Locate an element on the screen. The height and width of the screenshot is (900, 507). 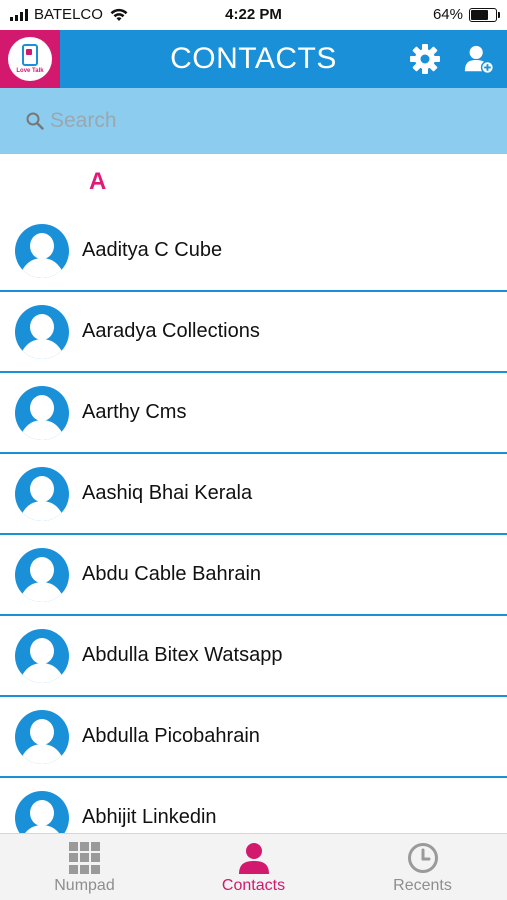
clock-icon is located at coordinates (422, 858).